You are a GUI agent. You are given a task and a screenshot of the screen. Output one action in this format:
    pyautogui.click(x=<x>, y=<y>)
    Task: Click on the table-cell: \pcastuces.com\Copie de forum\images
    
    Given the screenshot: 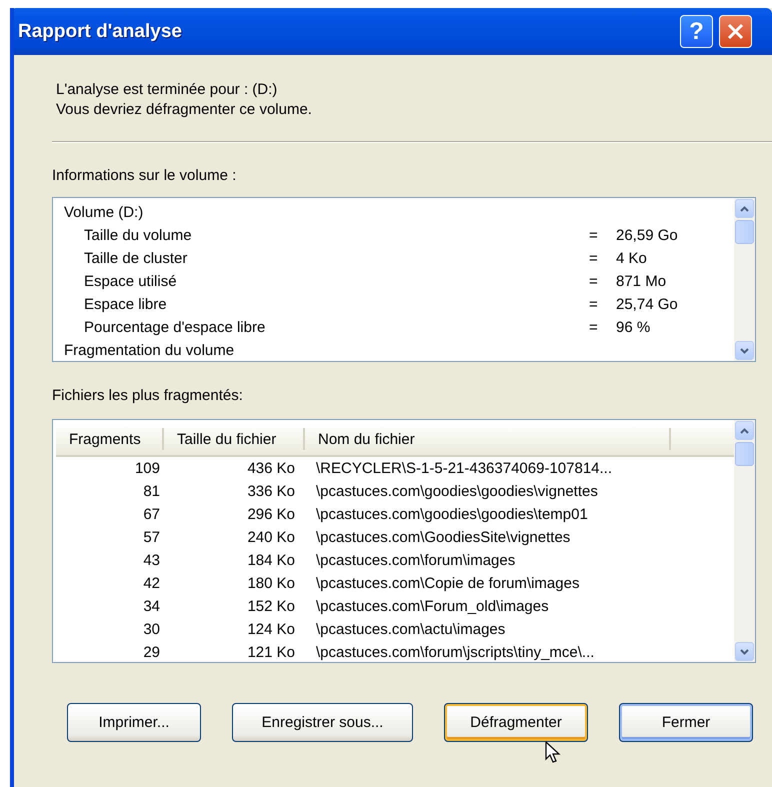 What is the action you would take?
    pyautogui.click(x=448, y=583)
    